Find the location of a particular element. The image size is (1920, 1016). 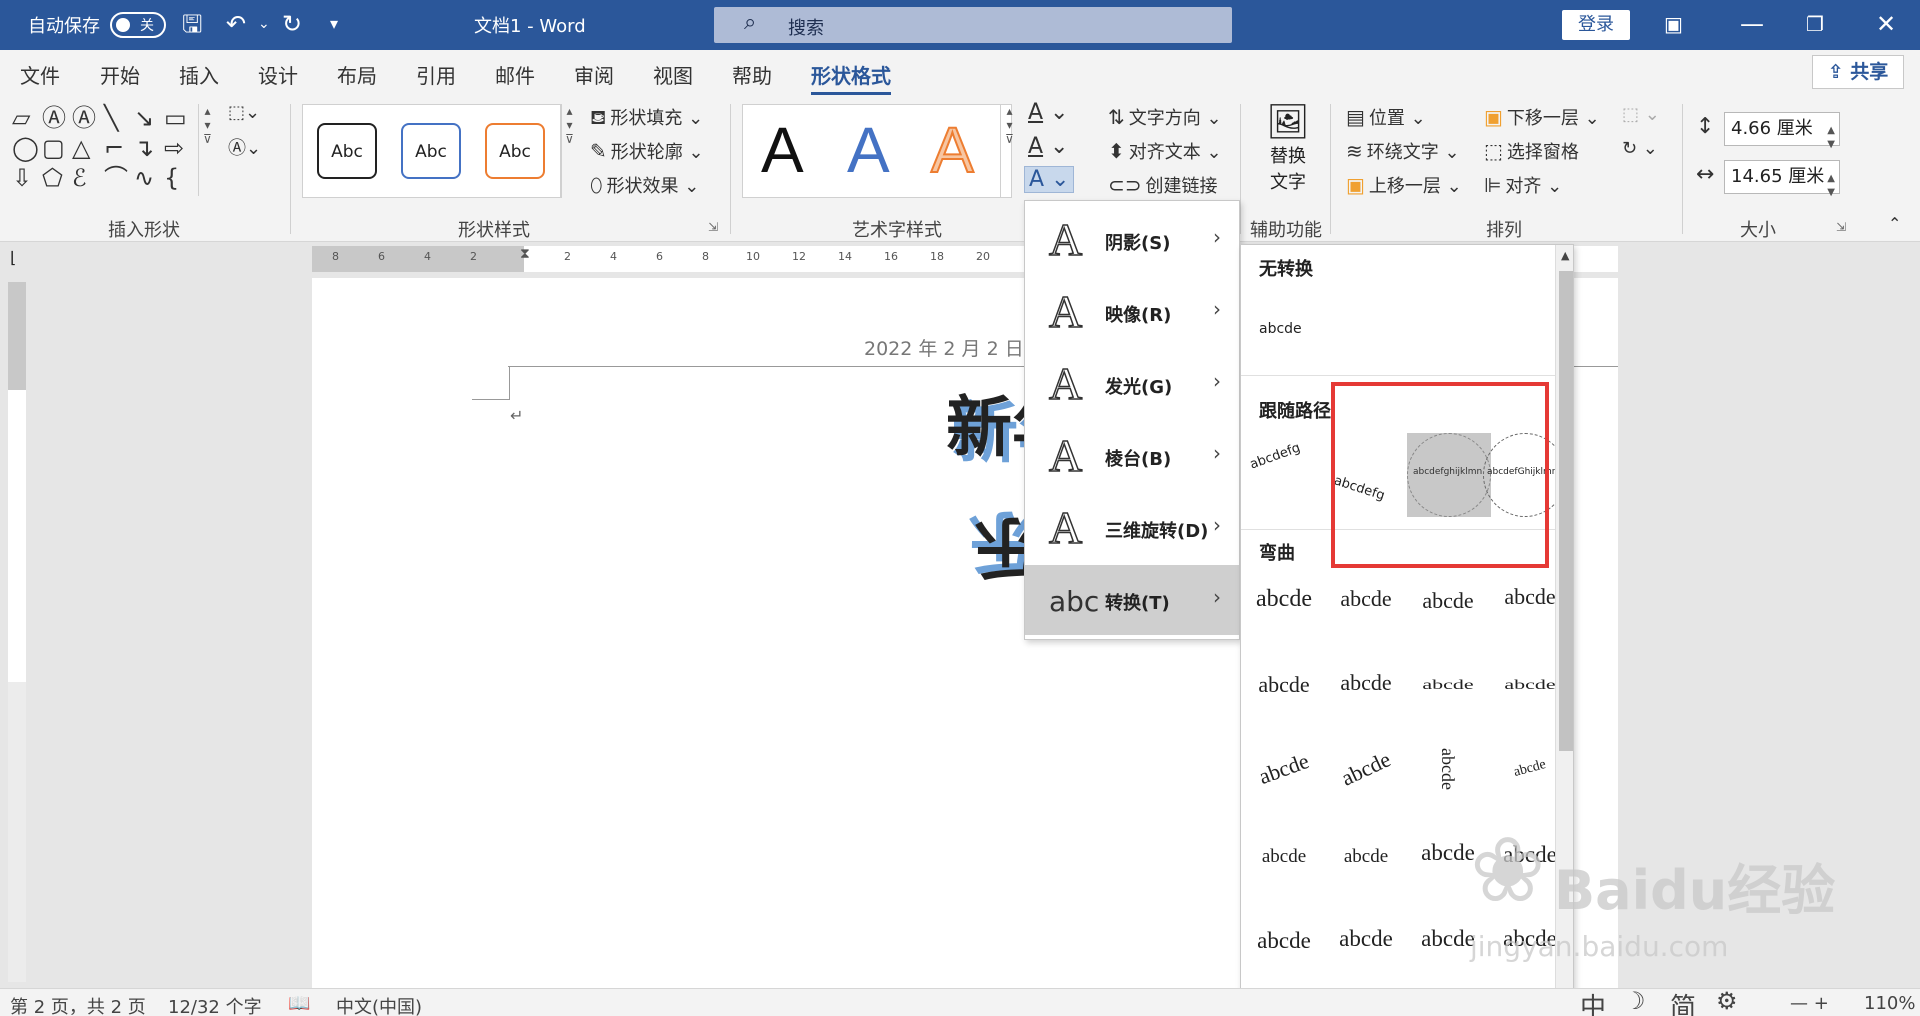

tab-home: 开始 is located at coordinates (120, 74).